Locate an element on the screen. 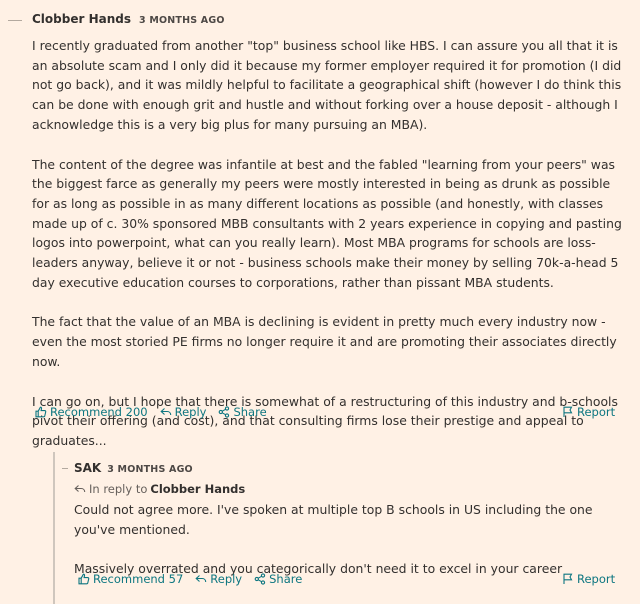 The width and height of the screenshot is (640, 604). recommend-label: Recommend 200 is located at coordinates (99, 412).